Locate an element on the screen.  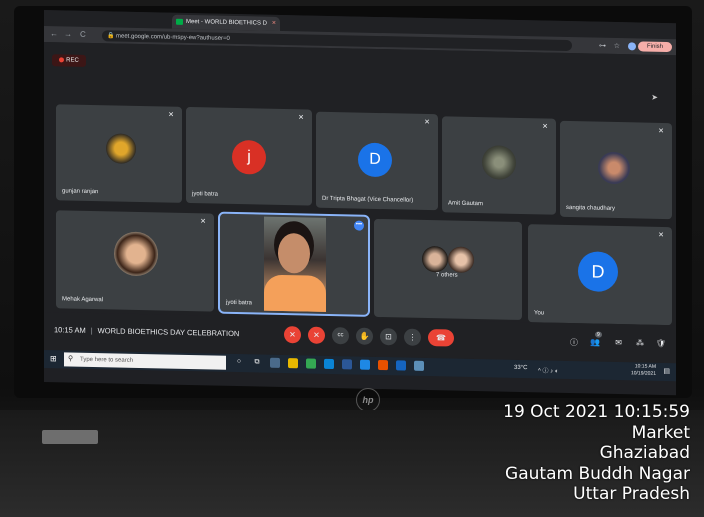
activities-icon: ⁂ is located at coordinates (640, 342).